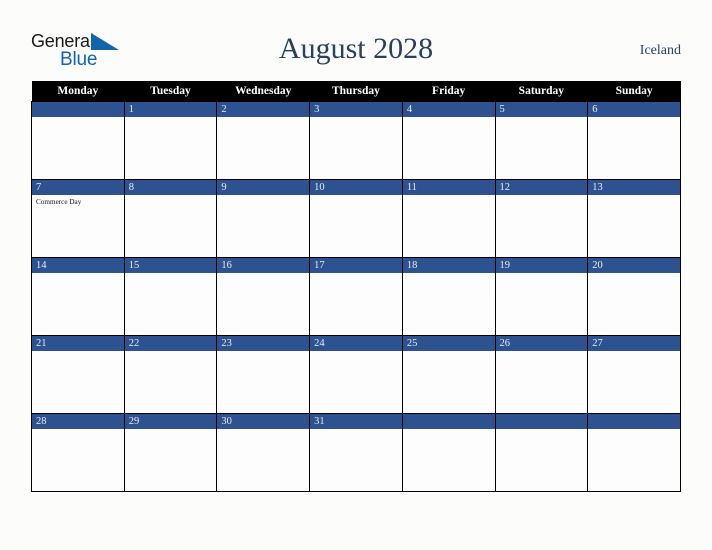  I want to click on calendar-day-cell: 6, so click(634, 140).